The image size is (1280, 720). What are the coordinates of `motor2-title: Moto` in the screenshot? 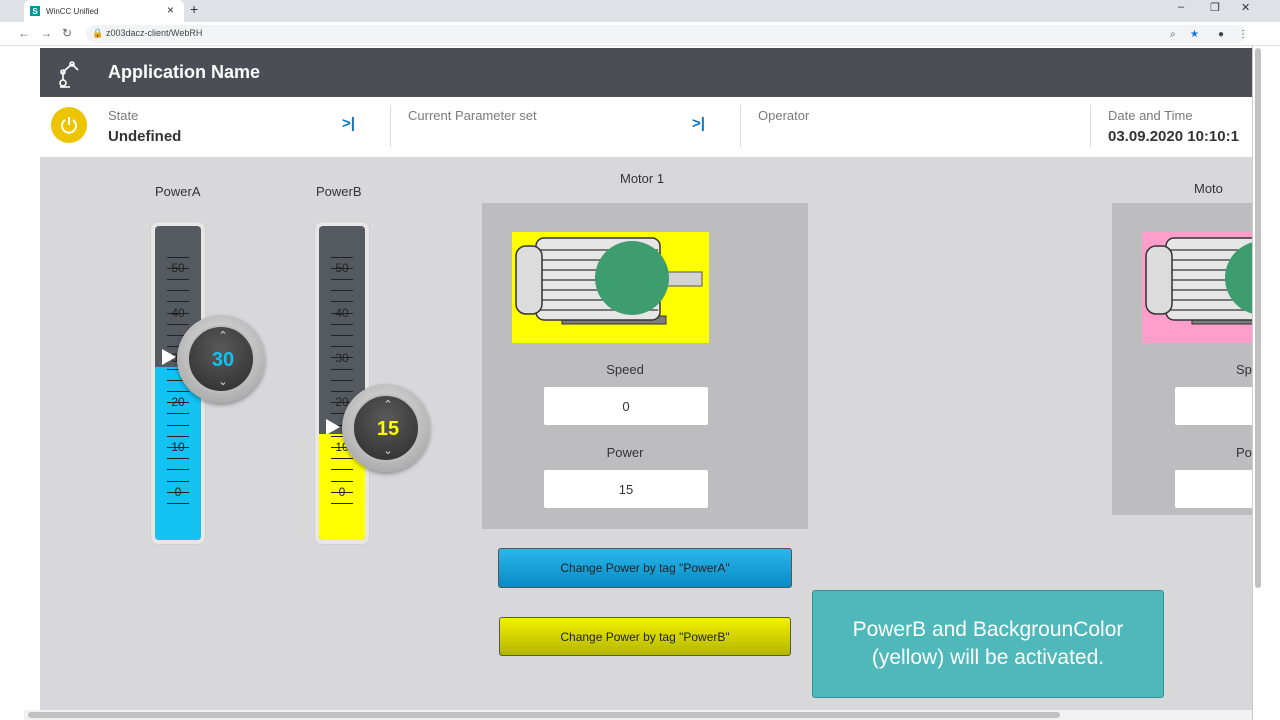 It's located at (1208, 188).